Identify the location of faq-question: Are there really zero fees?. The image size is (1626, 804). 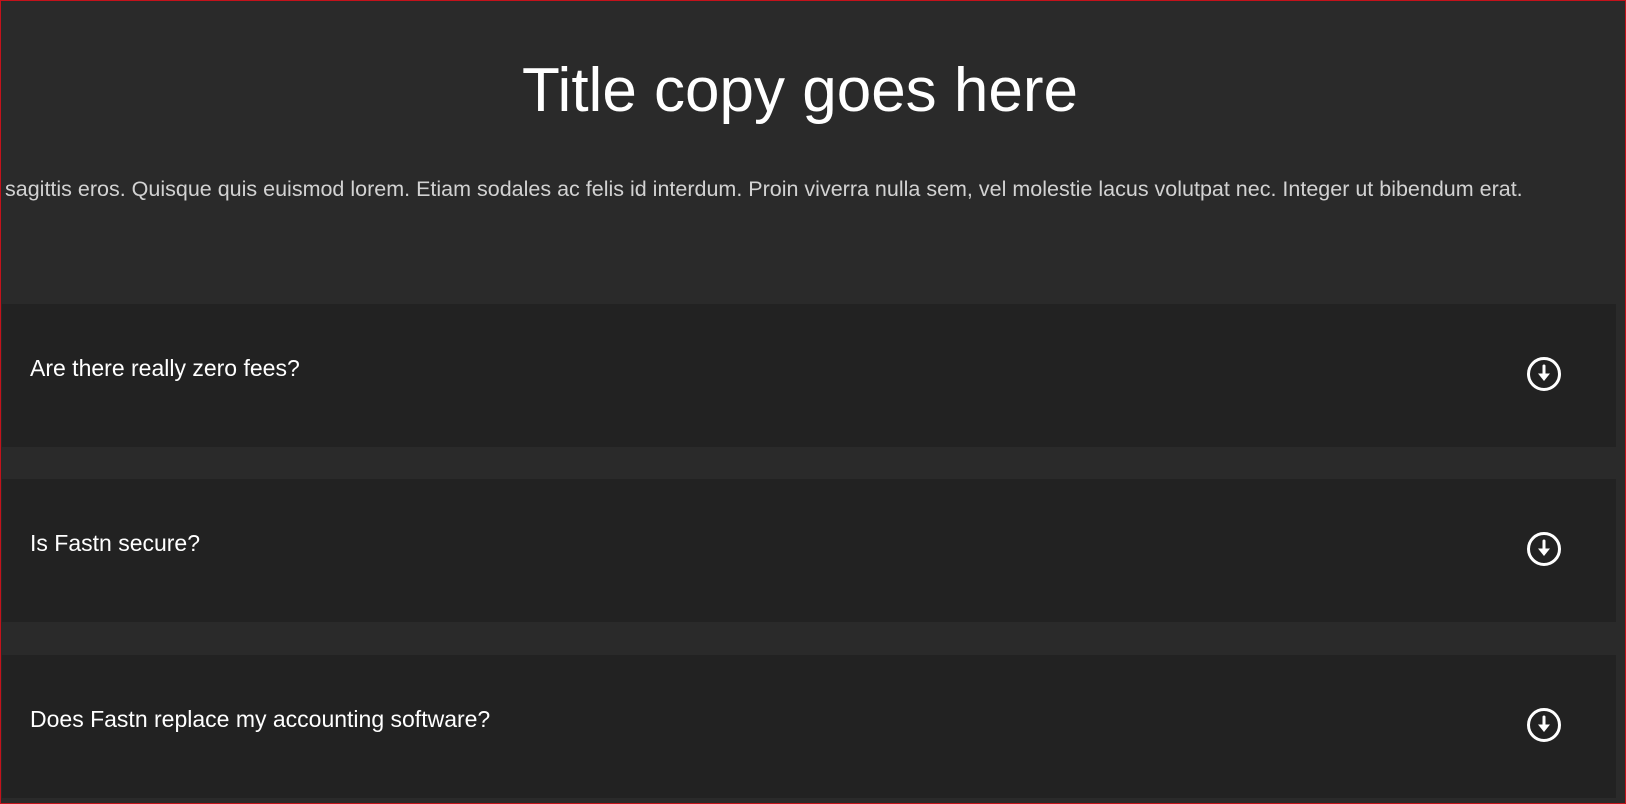
(165, 368).